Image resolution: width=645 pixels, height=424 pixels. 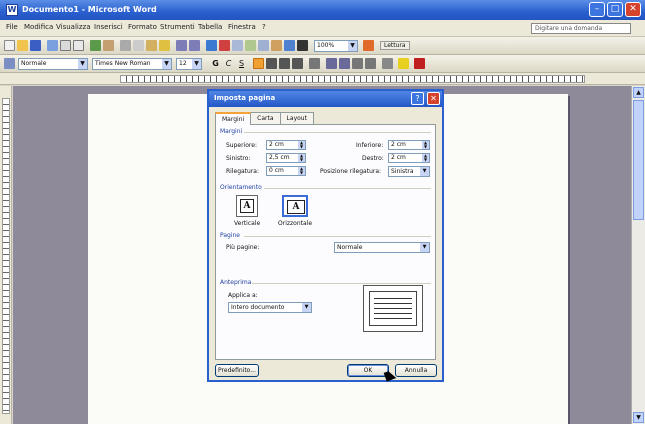 I want to click on italic-icon: C, so click(x=228, y=63).